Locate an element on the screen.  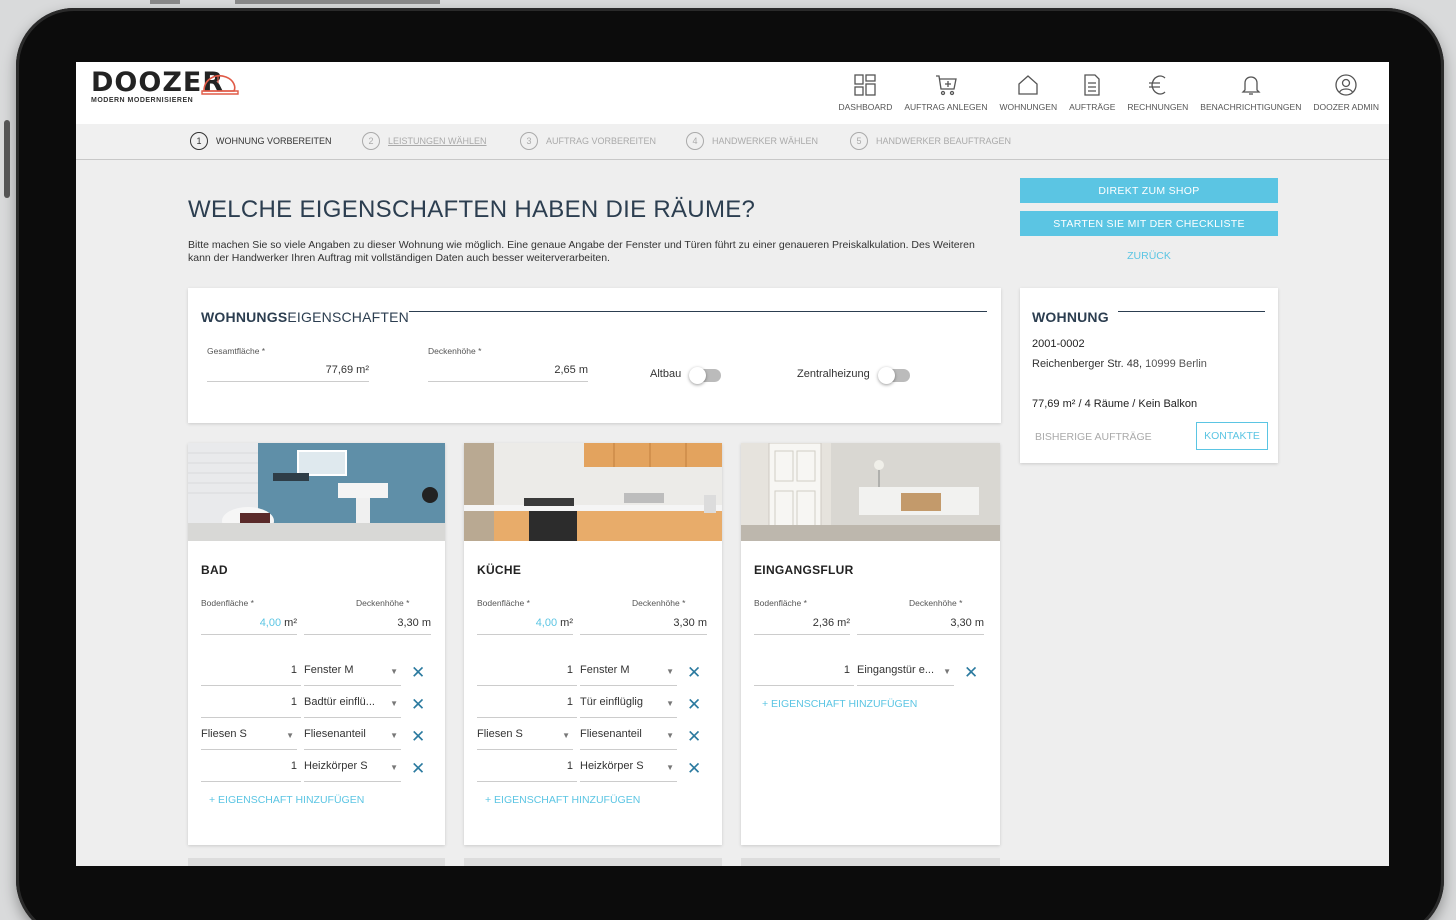
bell-icon is located at coordinates (1251, 85).